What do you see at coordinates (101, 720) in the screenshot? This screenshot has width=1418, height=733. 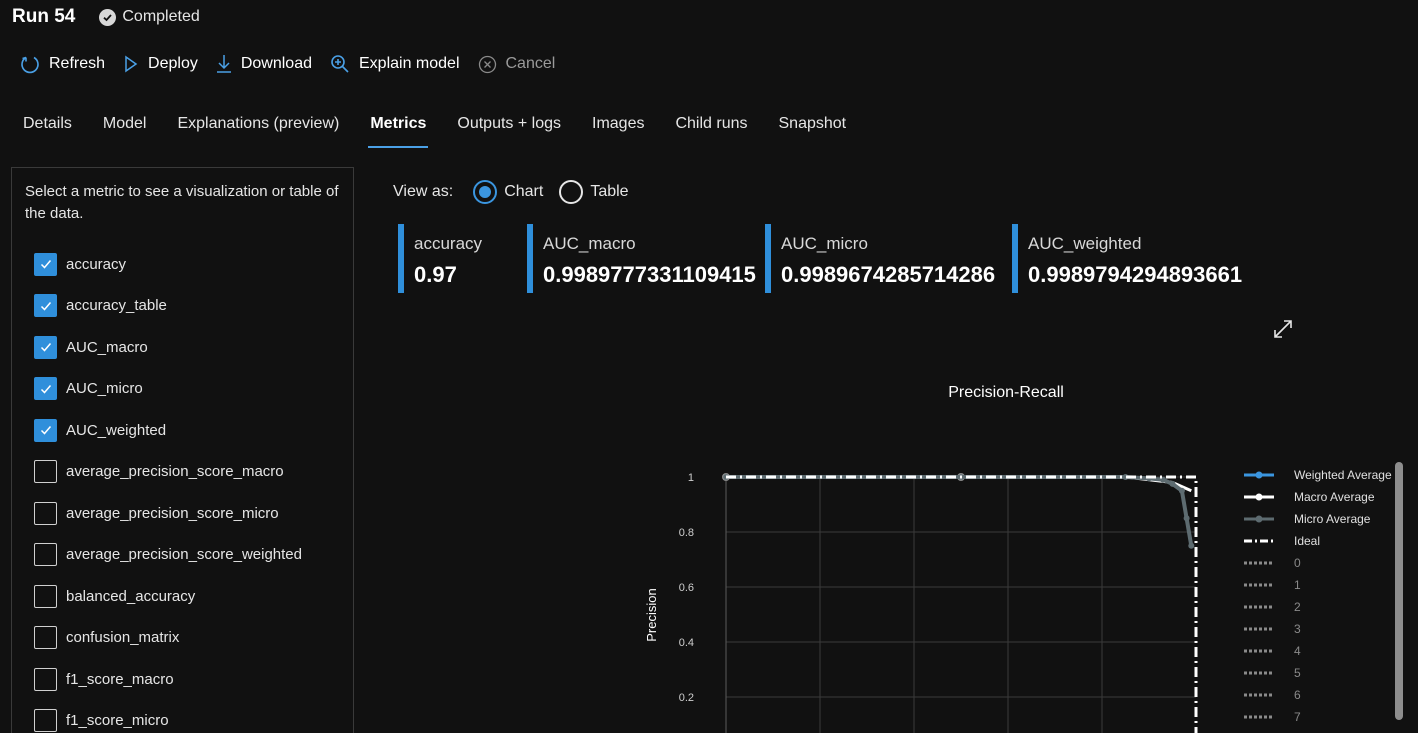 I see `metric-checkbox-item: f1_score_micro` at bounding box center [101, 720].